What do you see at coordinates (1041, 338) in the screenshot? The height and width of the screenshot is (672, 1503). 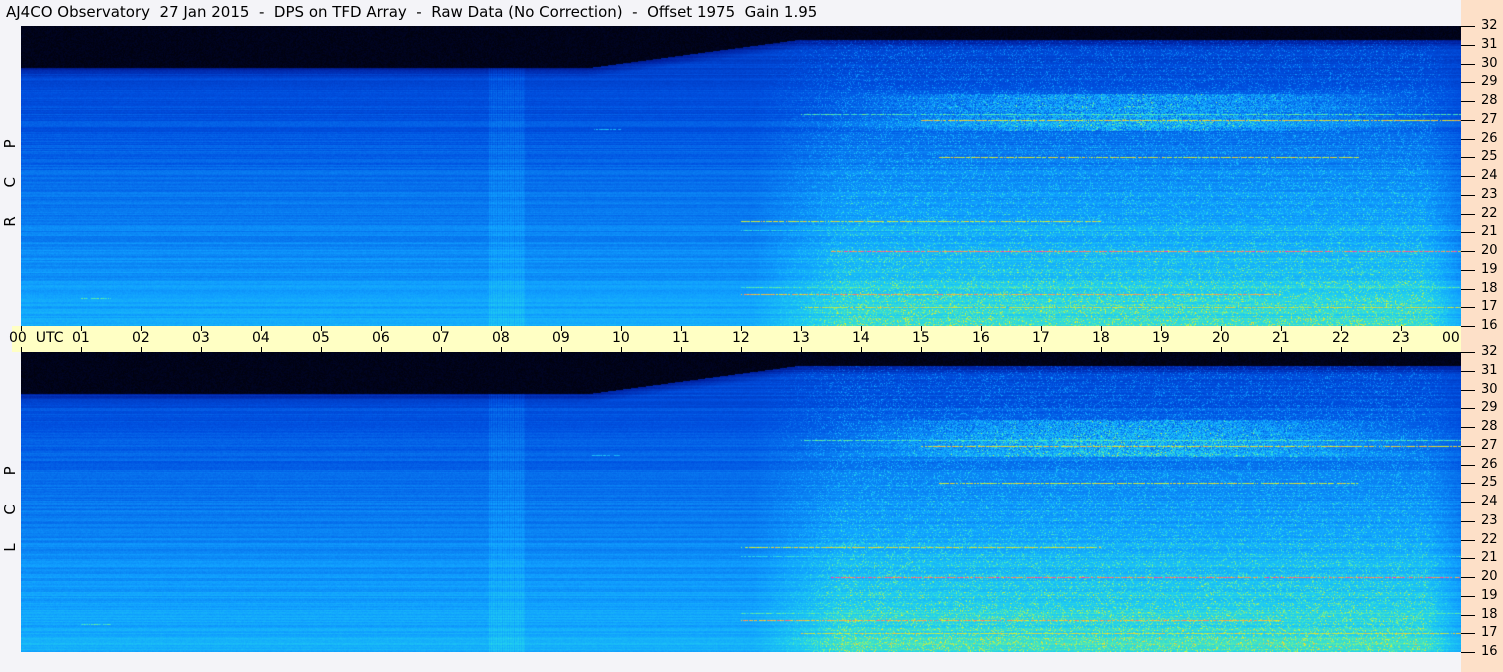 I see `utc-tick-label: 17` at bounding box center [1041, 338].